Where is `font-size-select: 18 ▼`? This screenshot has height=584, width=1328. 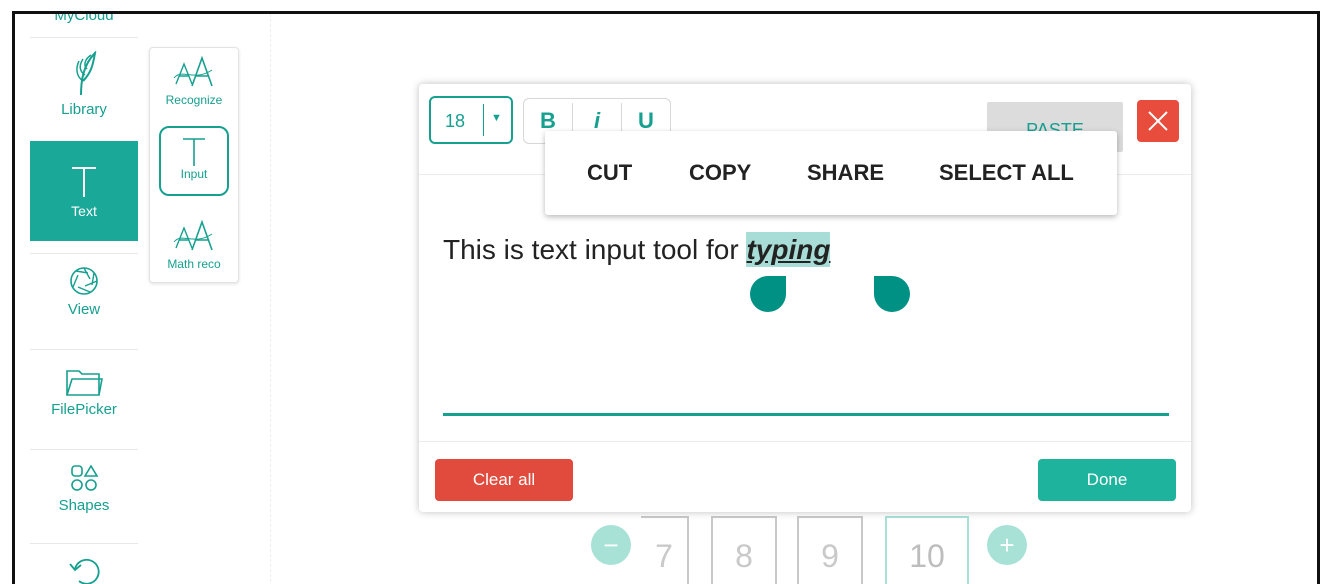 font-size-select: 18 ▼ is located at coordinates (471, 120).